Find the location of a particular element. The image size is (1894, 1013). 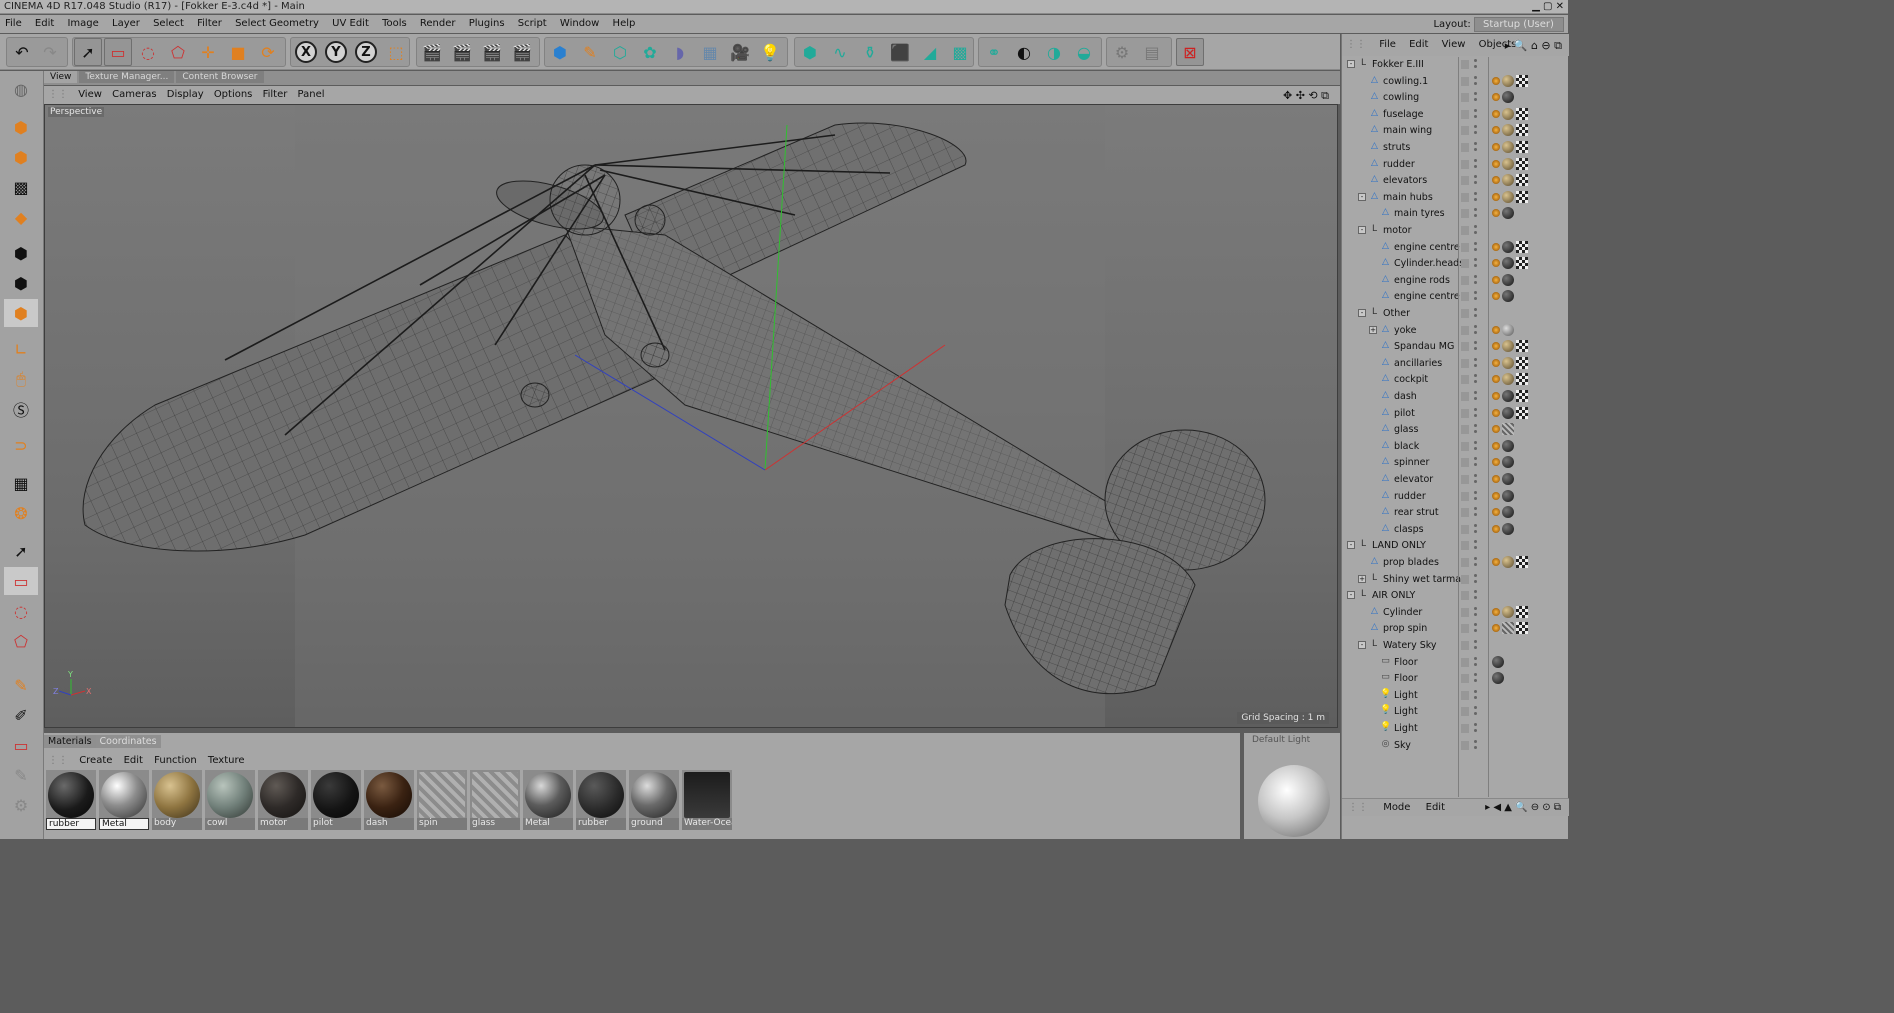

pen-spline-icon: ✎ is located at coordinates (590, 52).